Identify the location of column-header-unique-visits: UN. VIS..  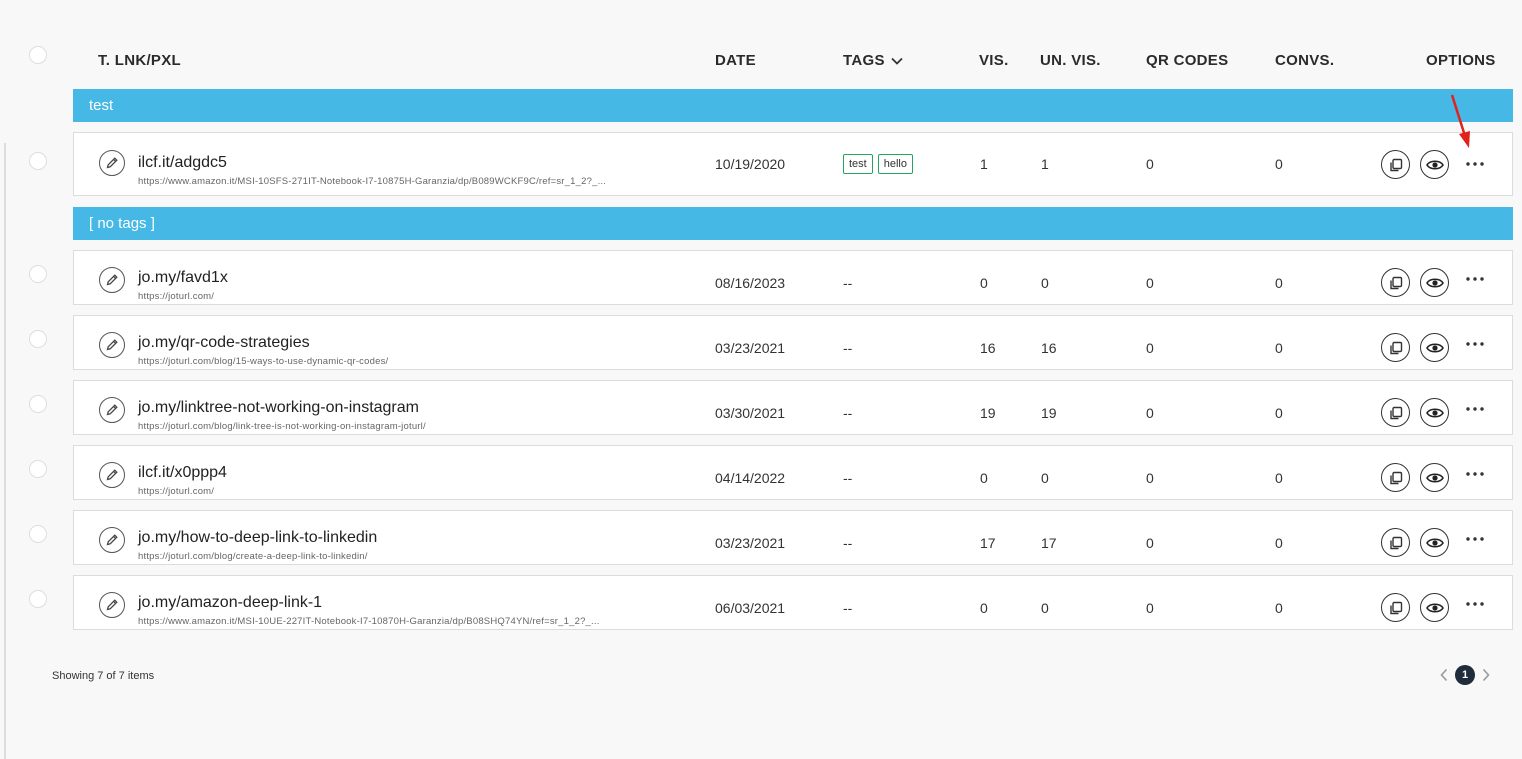
(1070, 60).